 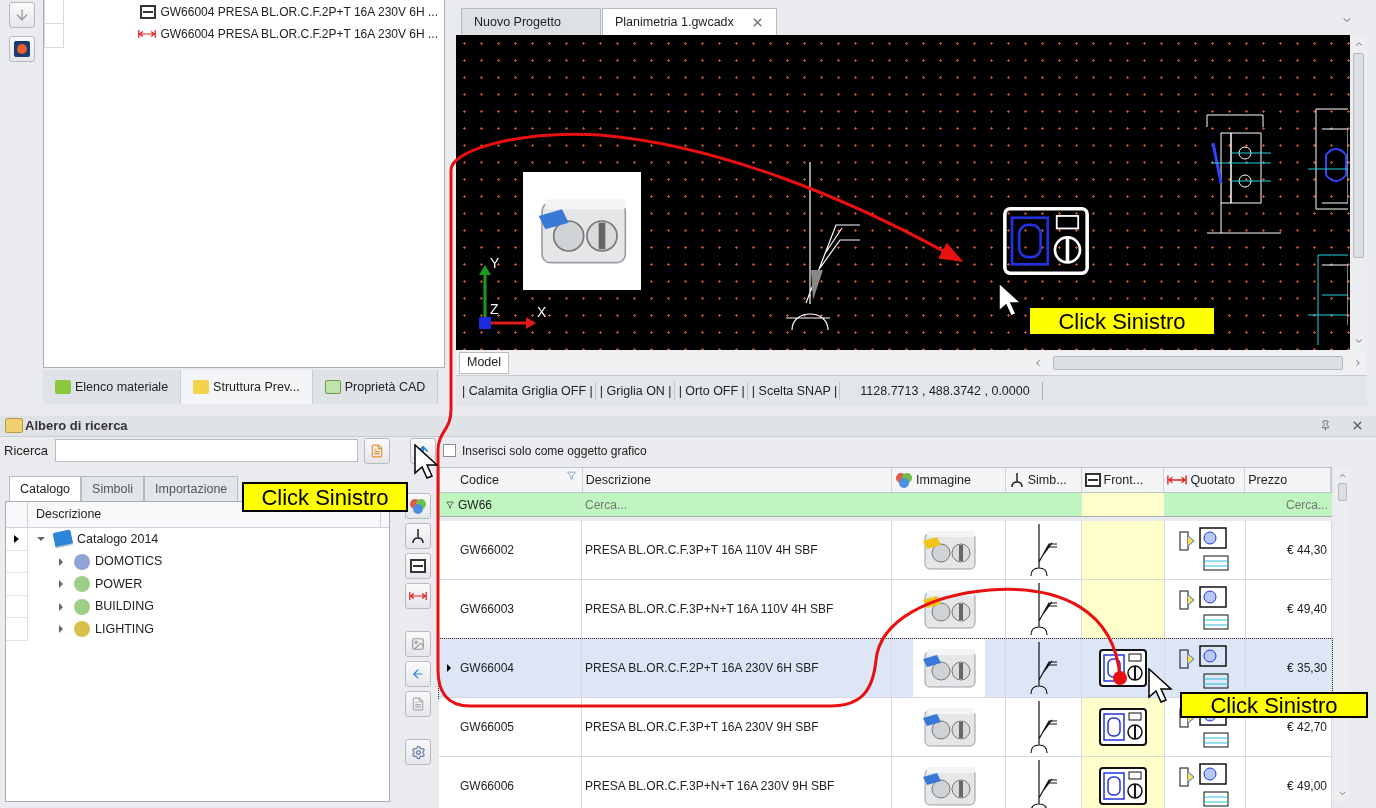 I want to click on column-header: Immagine, so click(x=949, y=480).